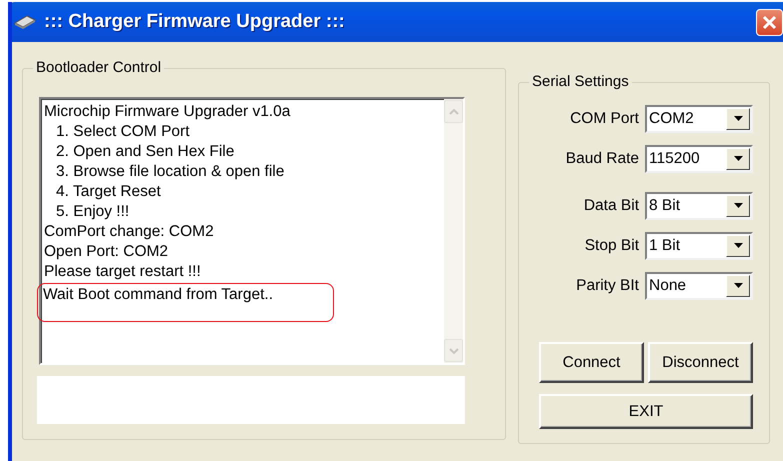 The height and width of the screenshot is (461, 783). Describe the element at coordinates (591, 362) in the screenshot. I see `push-button: Connect` at that location.